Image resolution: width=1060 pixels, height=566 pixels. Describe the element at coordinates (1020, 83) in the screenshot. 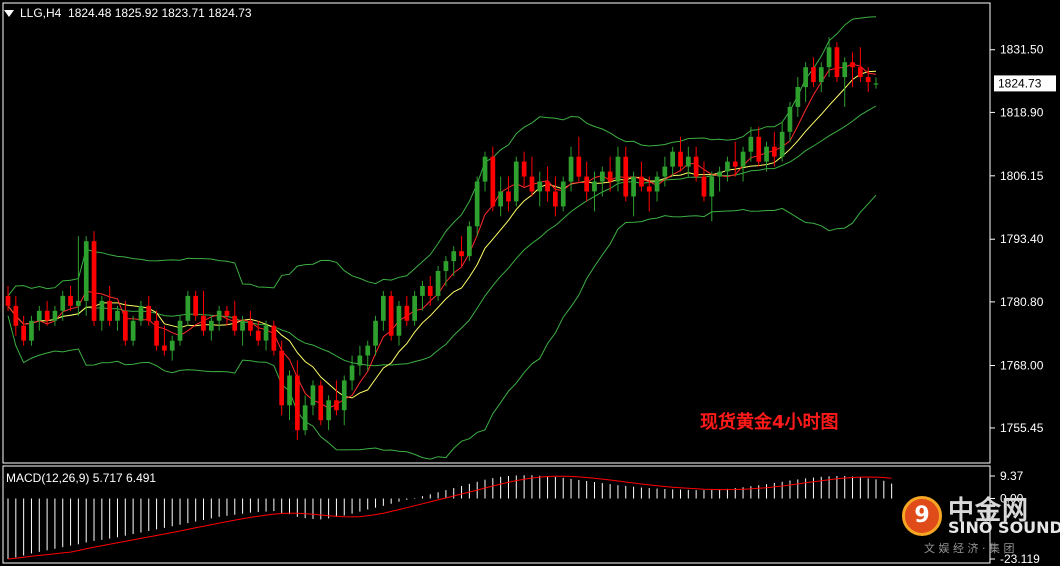

I see `current-price-label: 1824.73` at that location.